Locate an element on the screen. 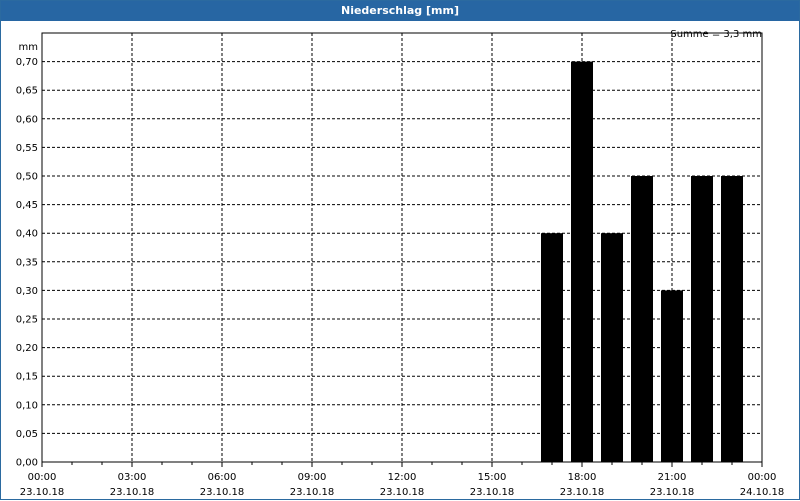 This screenshot has width=800, height=501. x-tick-time: 09:00 is located at coordinates (312, 477).